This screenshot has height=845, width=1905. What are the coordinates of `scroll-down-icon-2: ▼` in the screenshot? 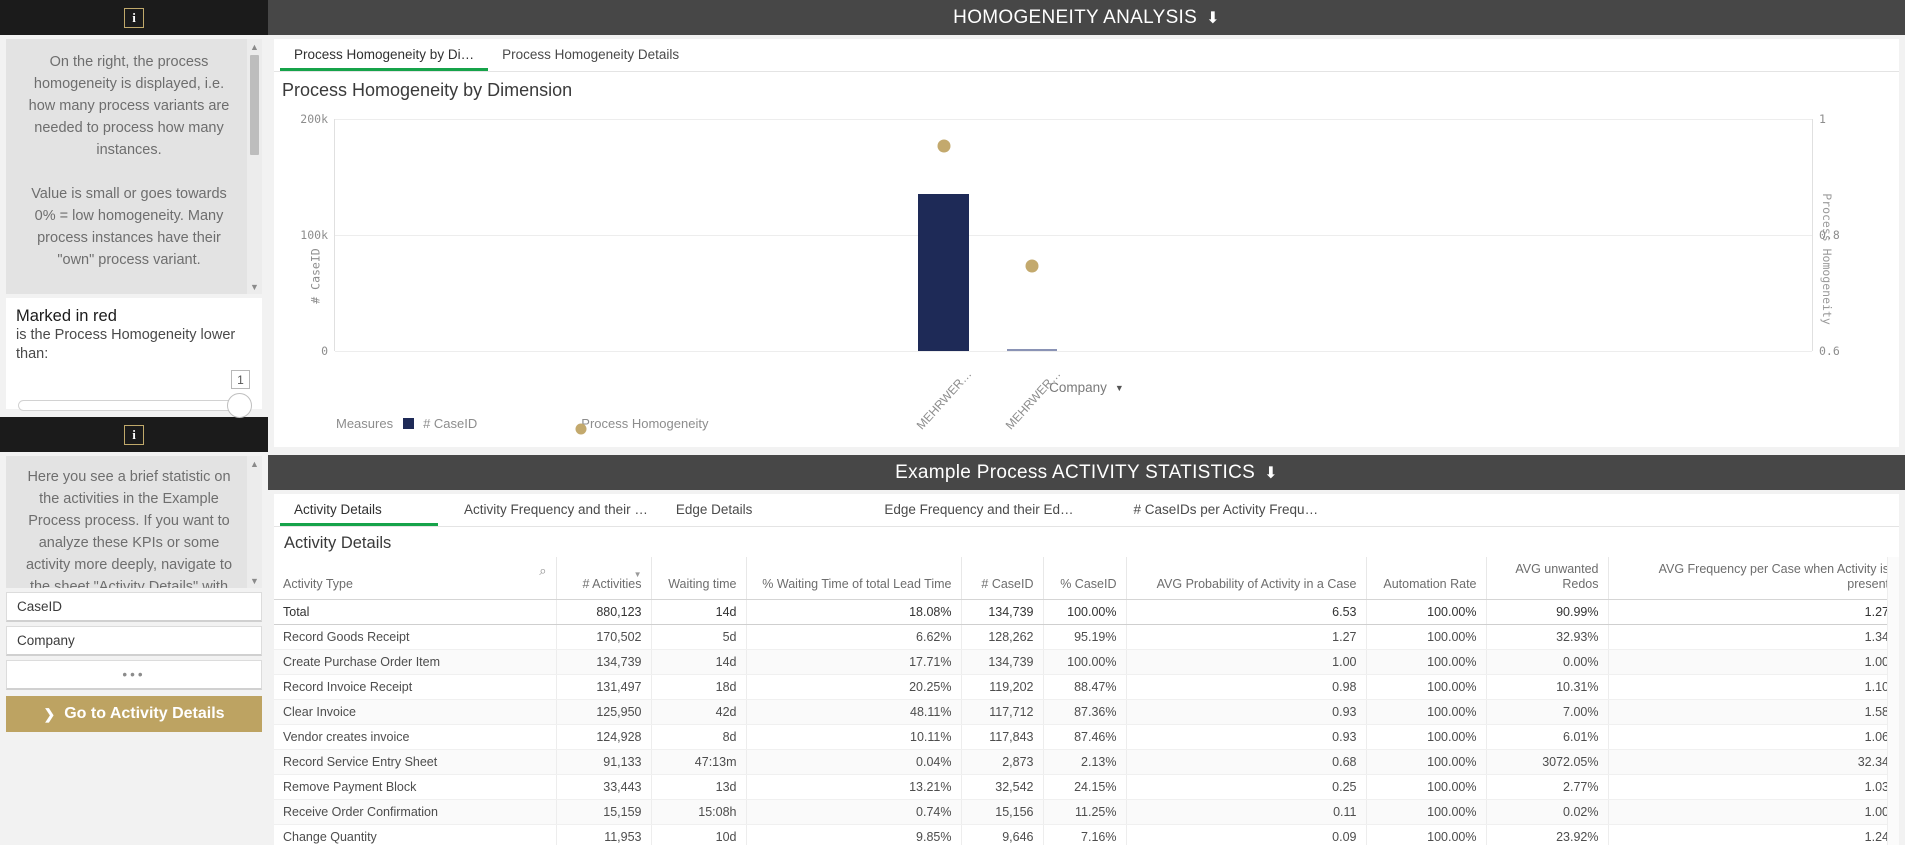 It's located at (254, 580).